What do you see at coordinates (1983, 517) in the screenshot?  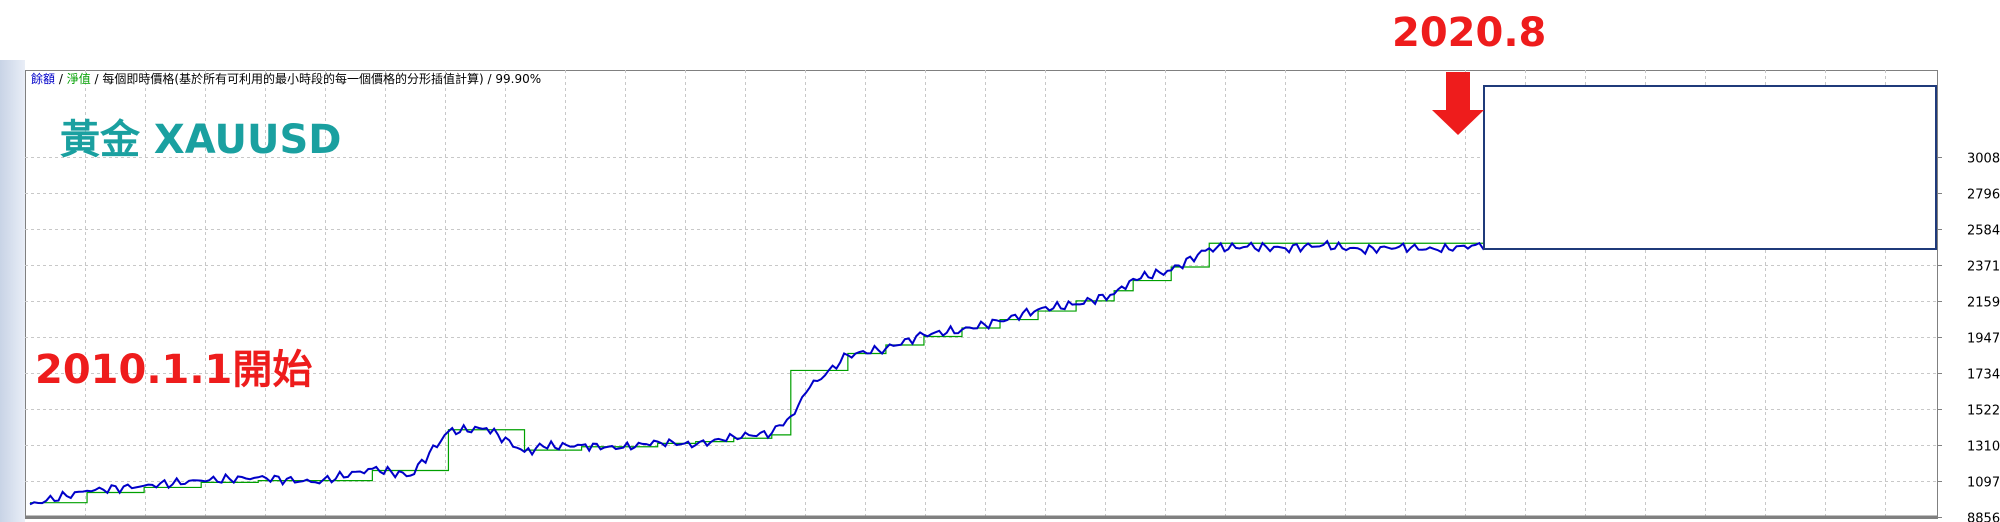 I see `y-tick-label: 88562` at bounding box center [1983, 517].